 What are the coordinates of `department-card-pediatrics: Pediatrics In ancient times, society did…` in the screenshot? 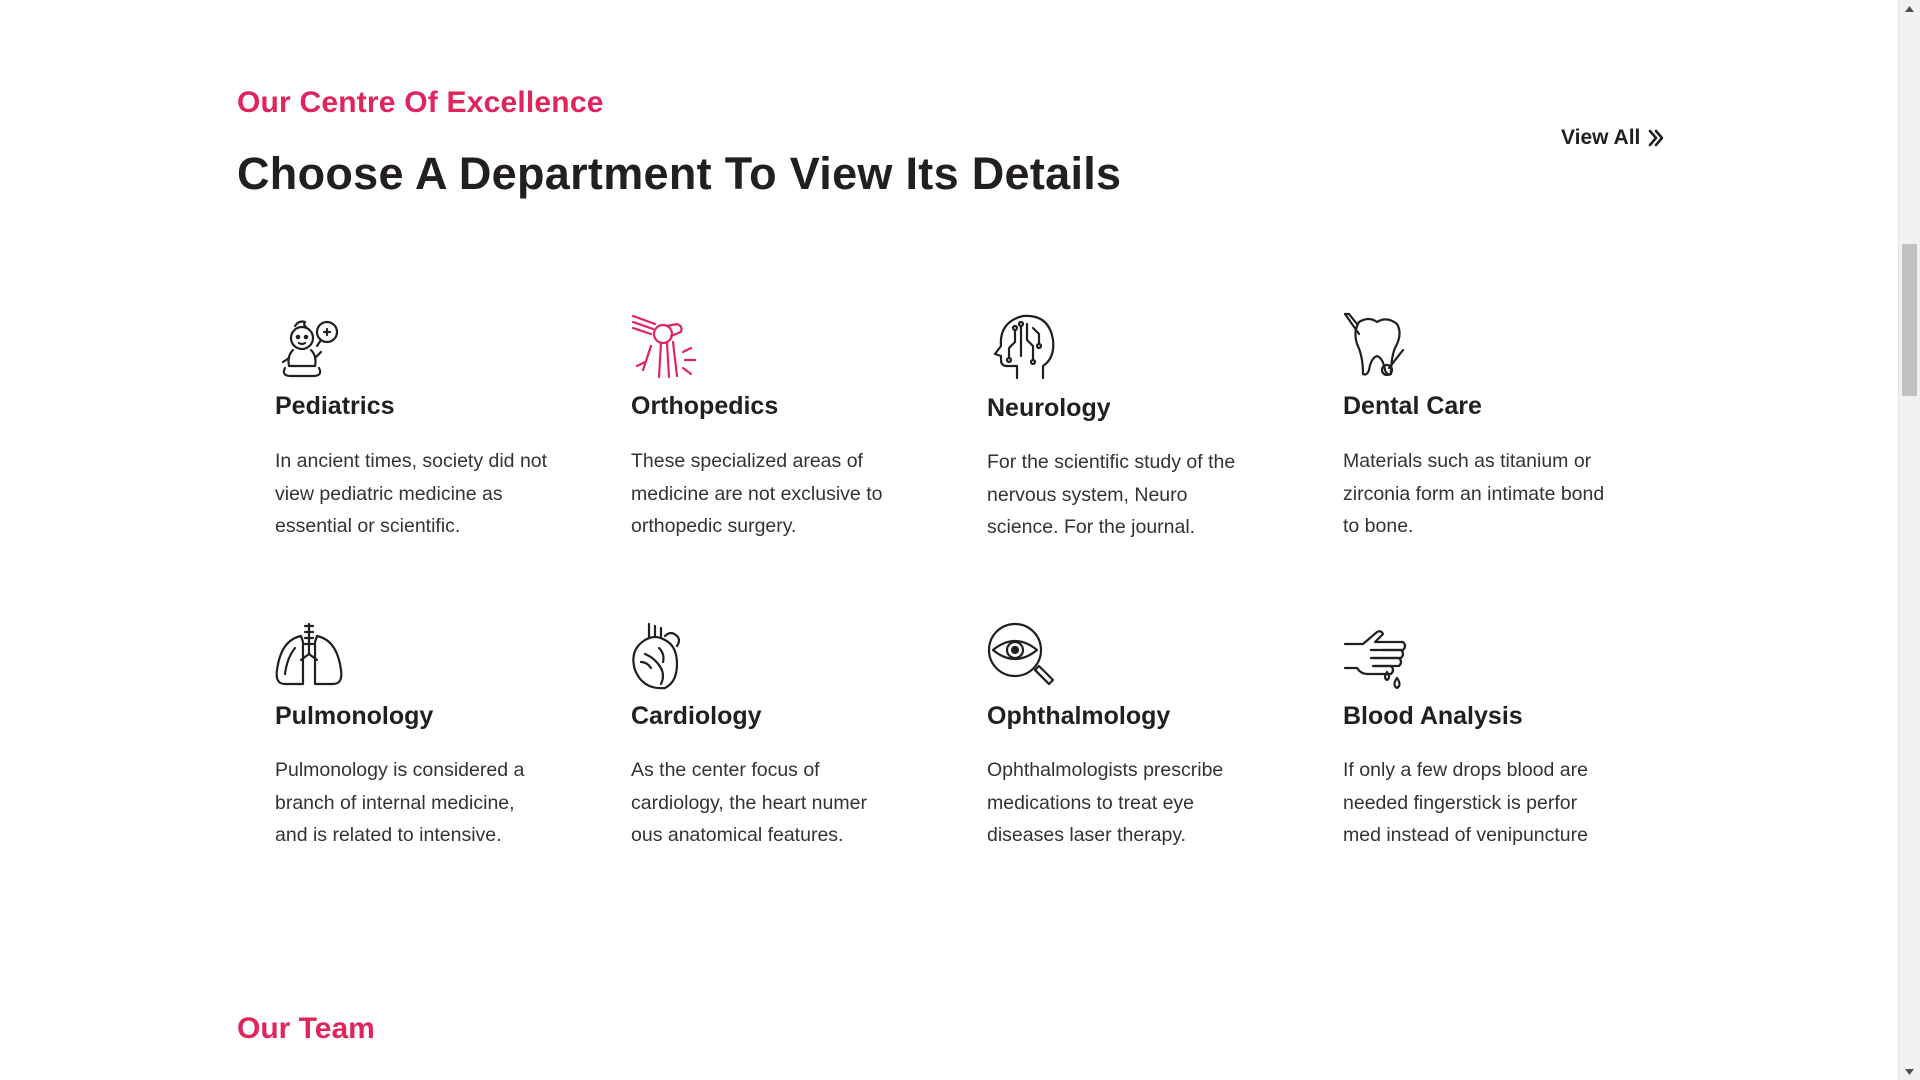 It's located at (425, 432).